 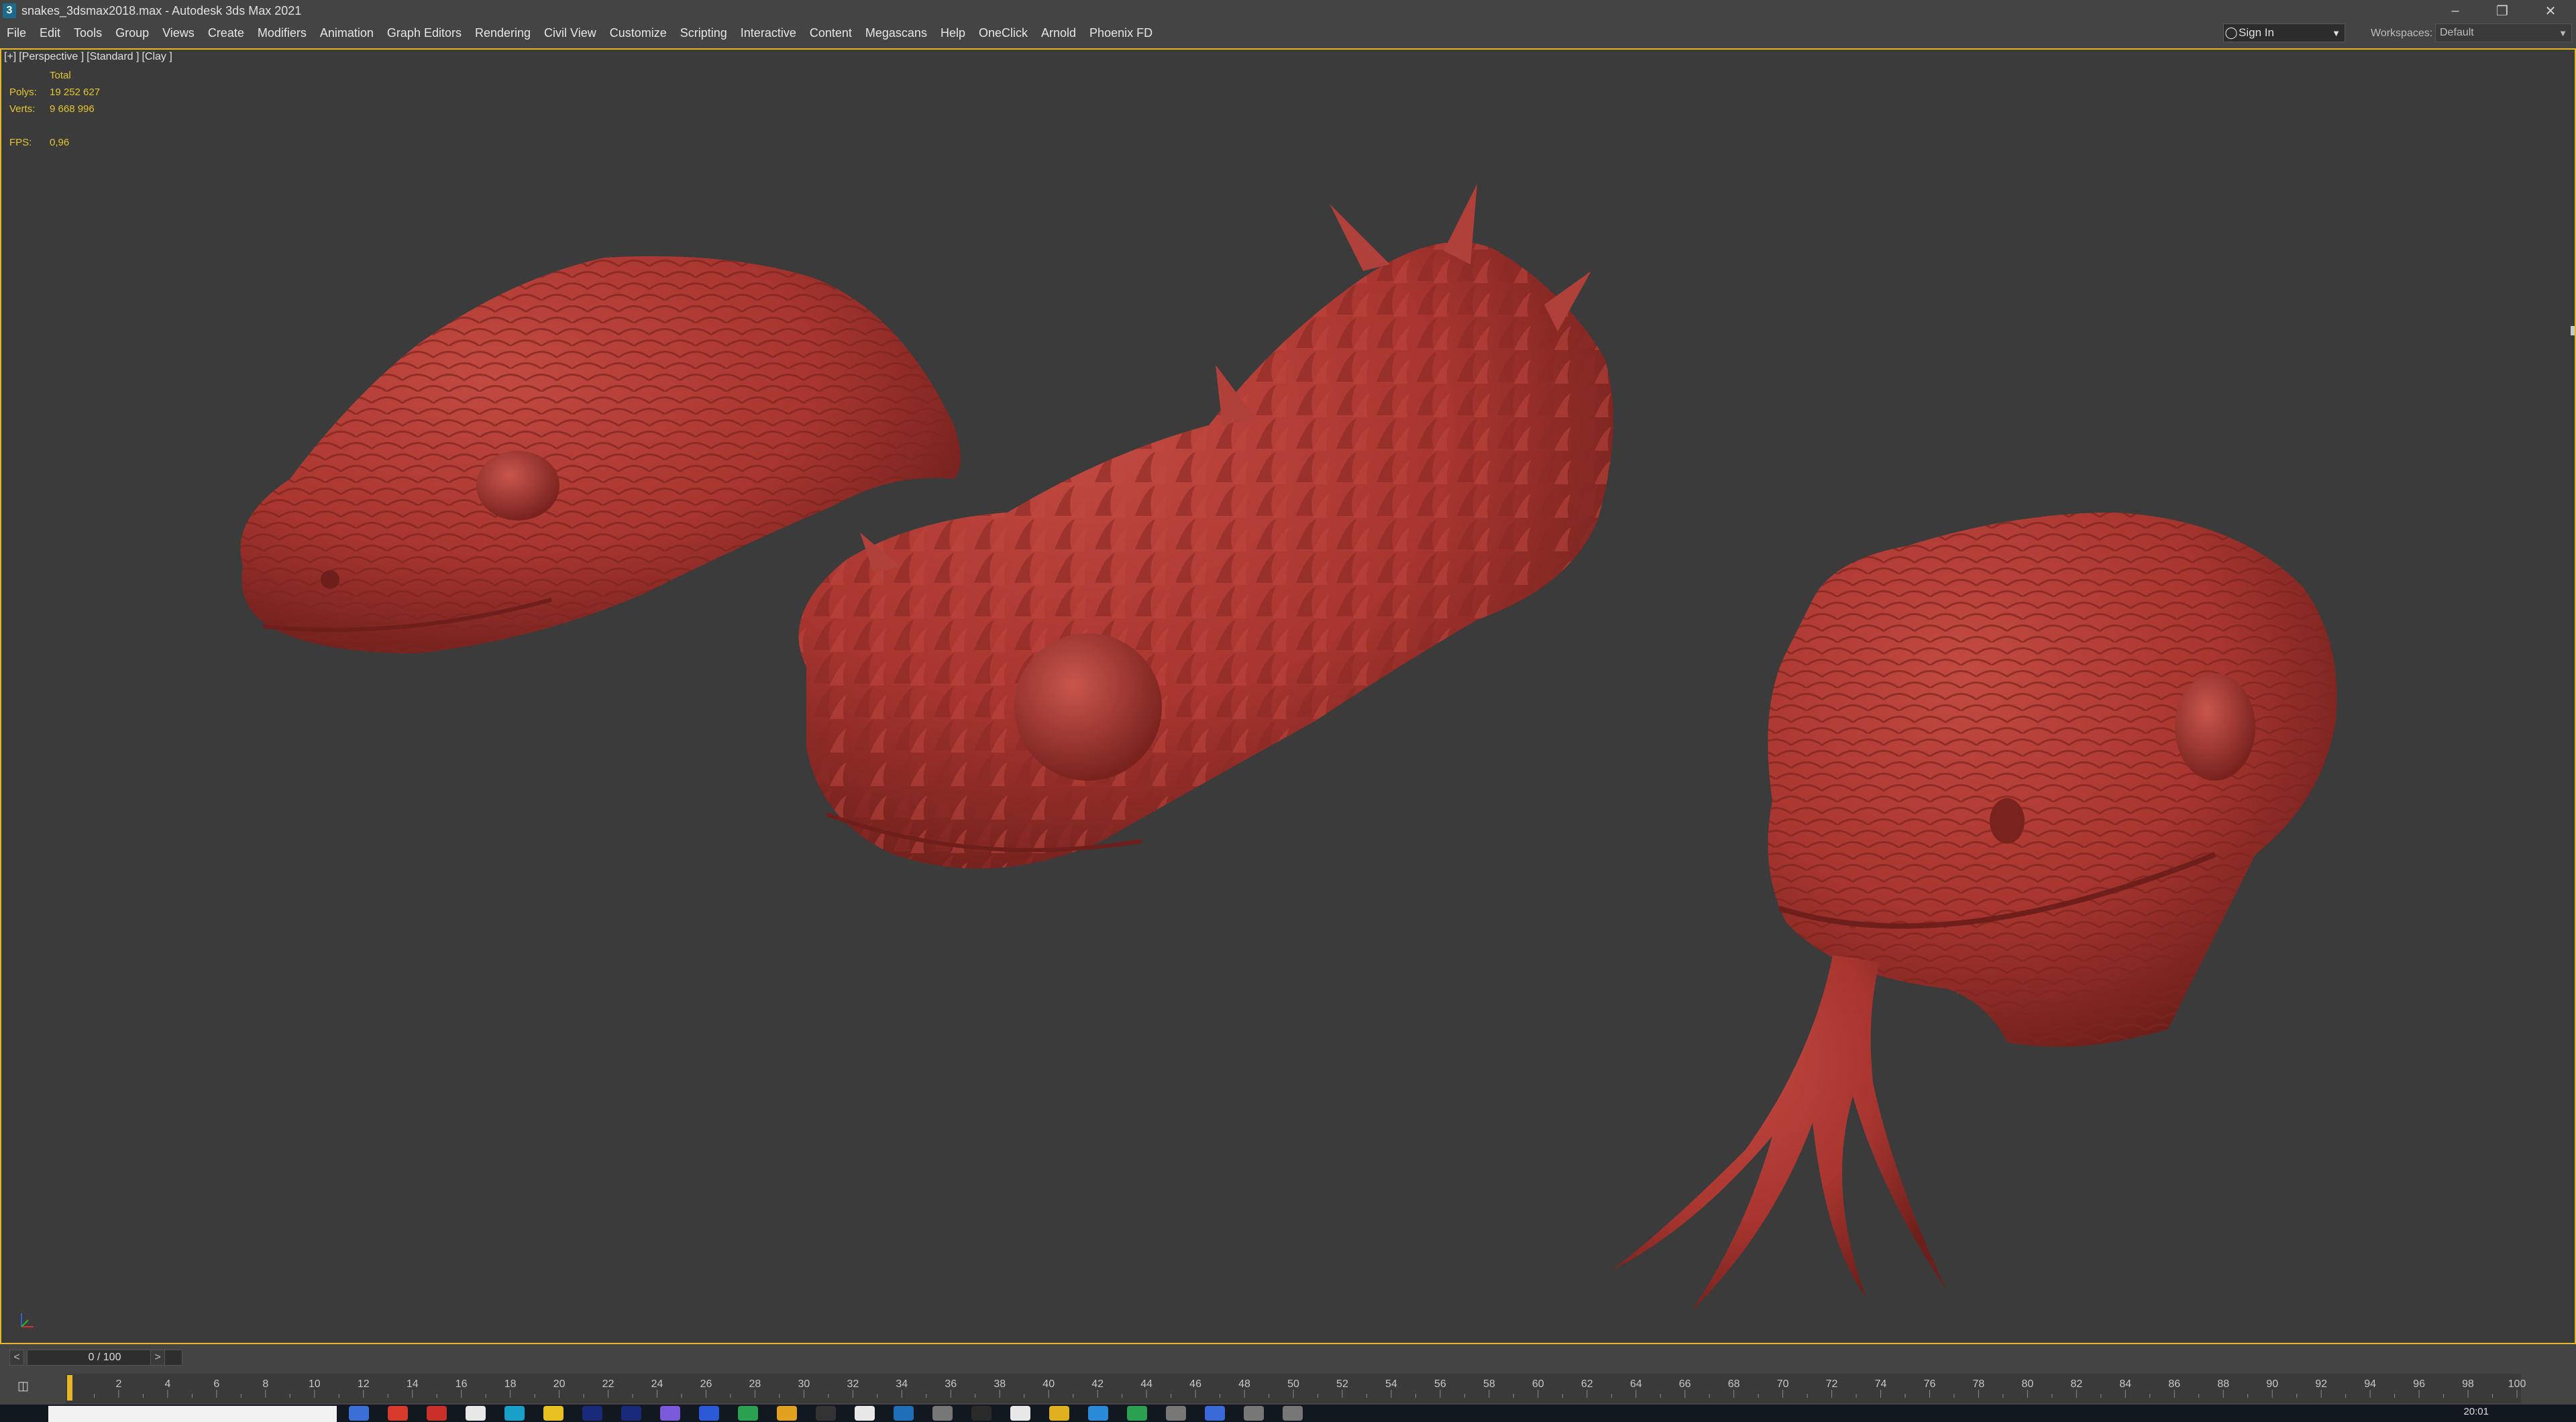 I want to click on sign-in-dropdown: ◯ Sign In ▼, so click(x=2284, y=32).